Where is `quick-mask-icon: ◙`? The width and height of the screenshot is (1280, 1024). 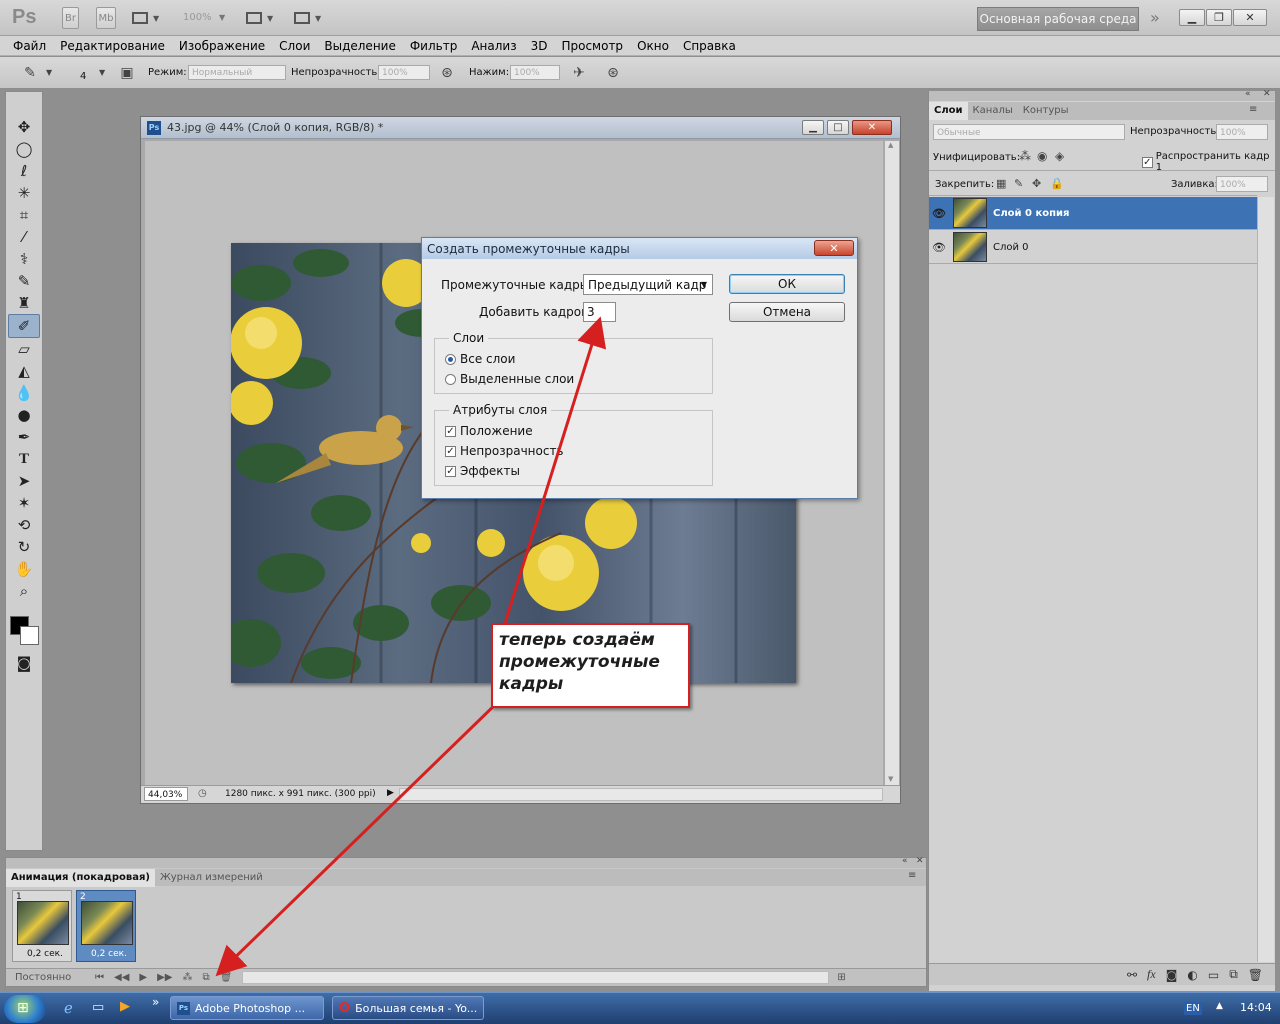
quick-mask-icon: ◙ is located at coordinates (24, 663).